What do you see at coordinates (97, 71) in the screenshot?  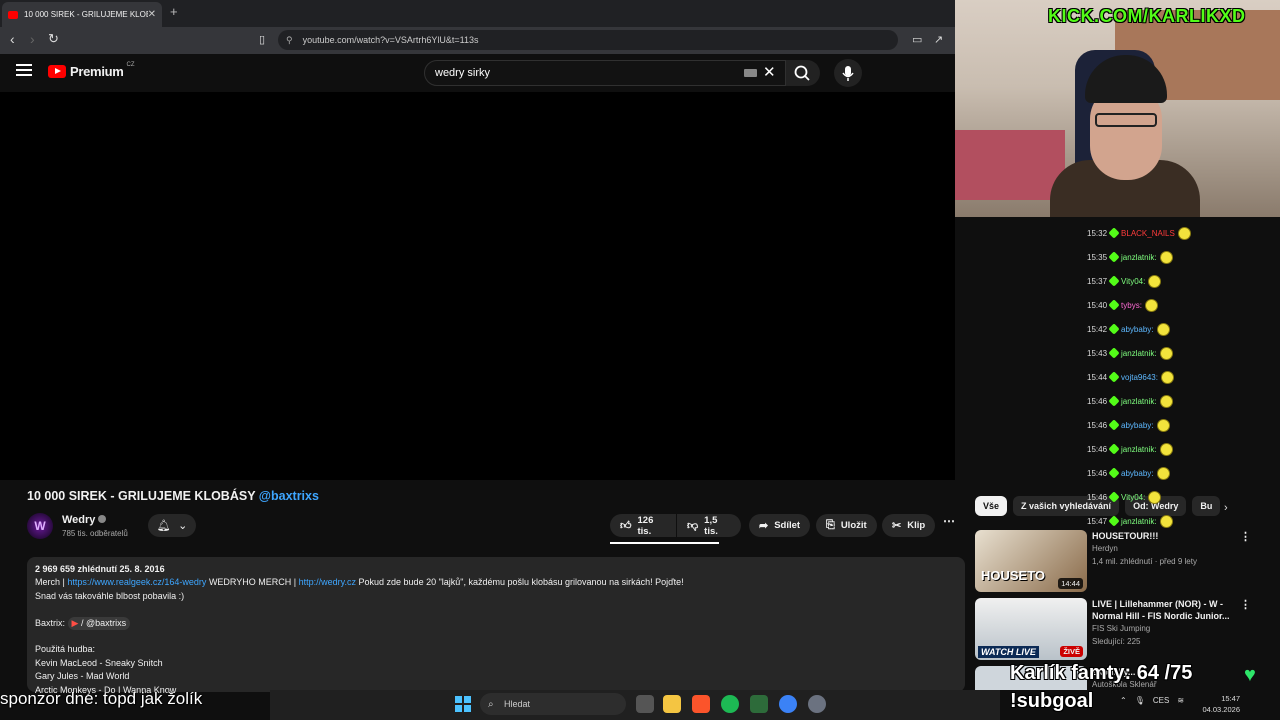 I see `logo-text: Premium` at bounding box center [97, 71].